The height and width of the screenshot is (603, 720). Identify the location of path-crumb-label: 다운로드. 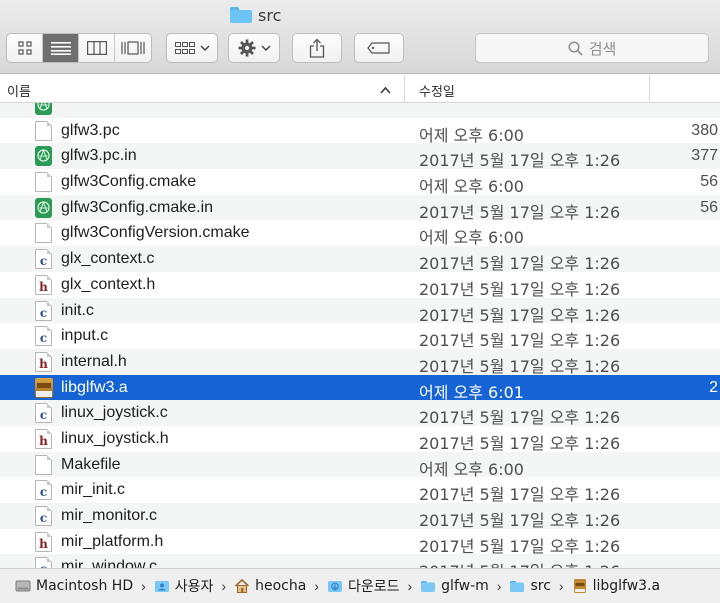
(373, 587).